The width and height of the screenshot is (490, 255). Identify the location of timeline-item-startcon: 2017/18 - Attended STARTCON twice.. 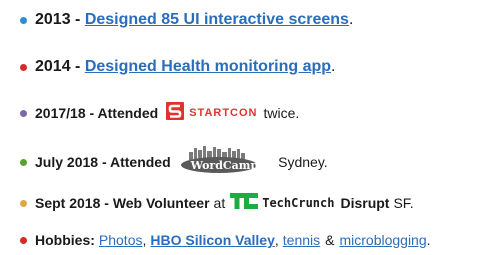
(159, 113).